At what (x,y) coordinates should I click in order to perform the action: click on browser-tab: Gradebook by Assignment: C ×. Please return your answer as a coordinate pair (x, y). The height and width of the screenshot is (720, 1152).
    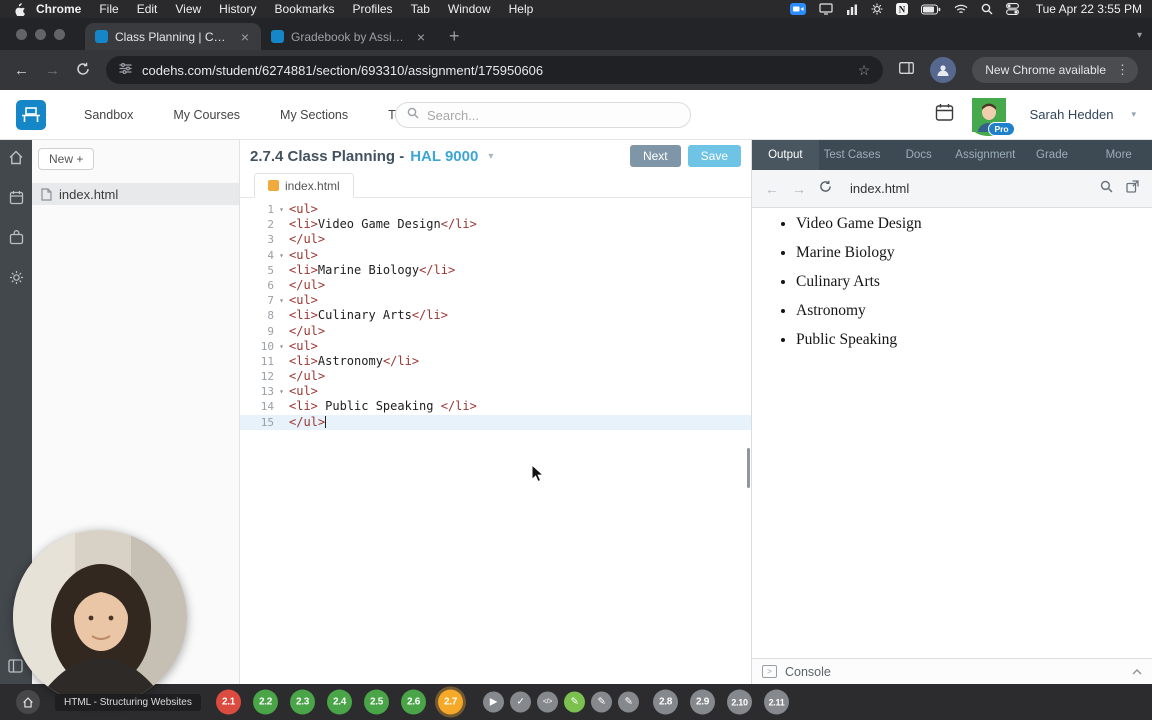
    Looking at the image, I should click on (349, 36).